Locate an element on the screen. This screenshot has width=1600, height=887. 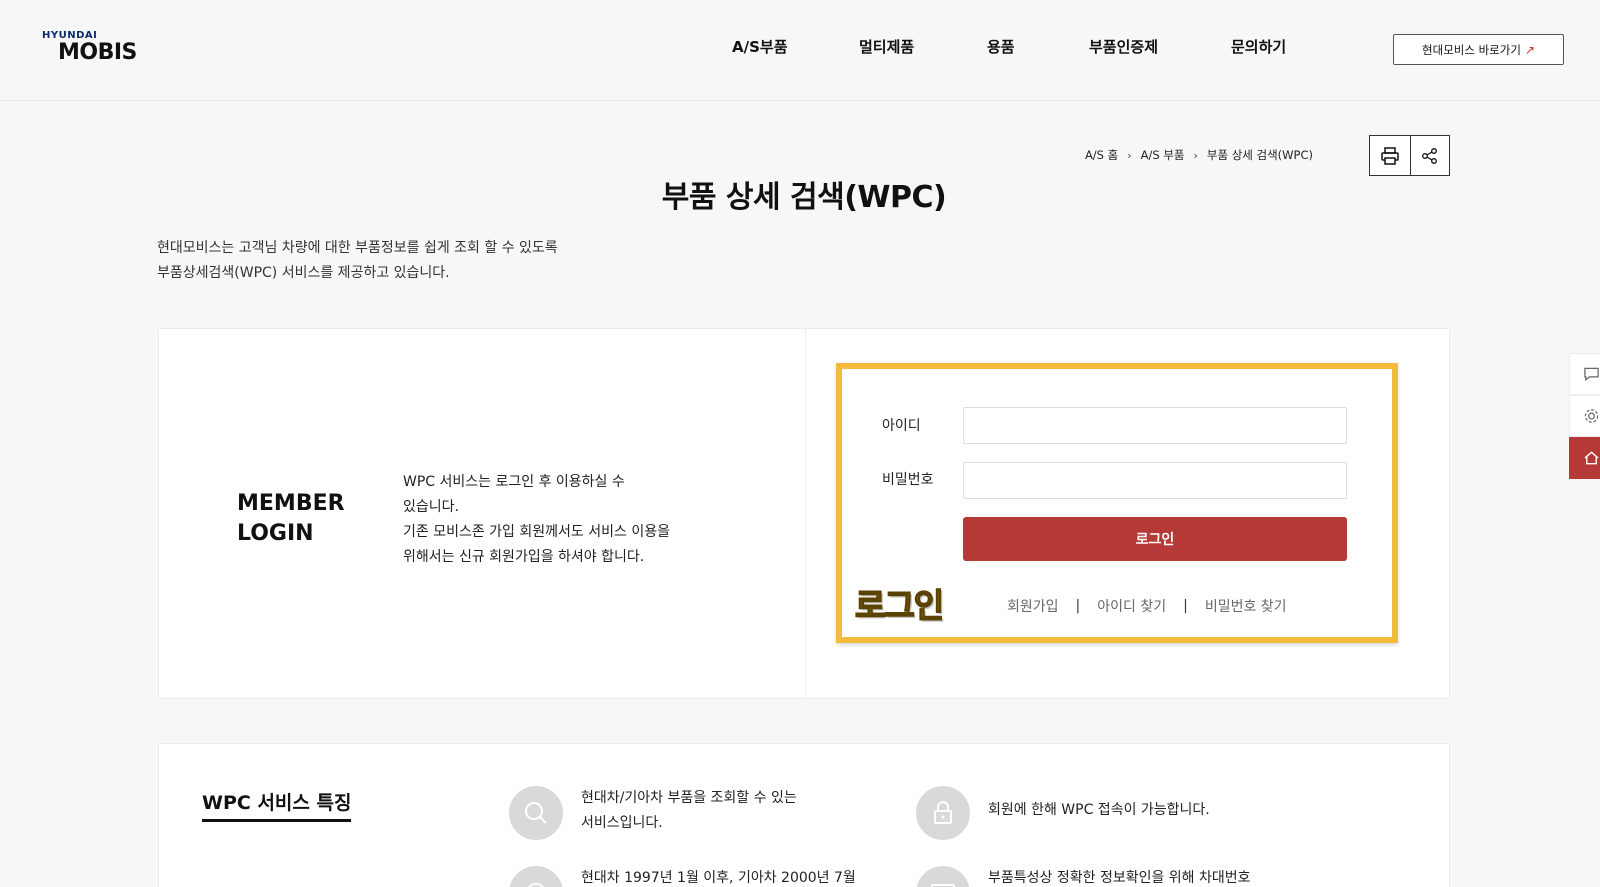
print-button is located at coordinates (1390, 155).